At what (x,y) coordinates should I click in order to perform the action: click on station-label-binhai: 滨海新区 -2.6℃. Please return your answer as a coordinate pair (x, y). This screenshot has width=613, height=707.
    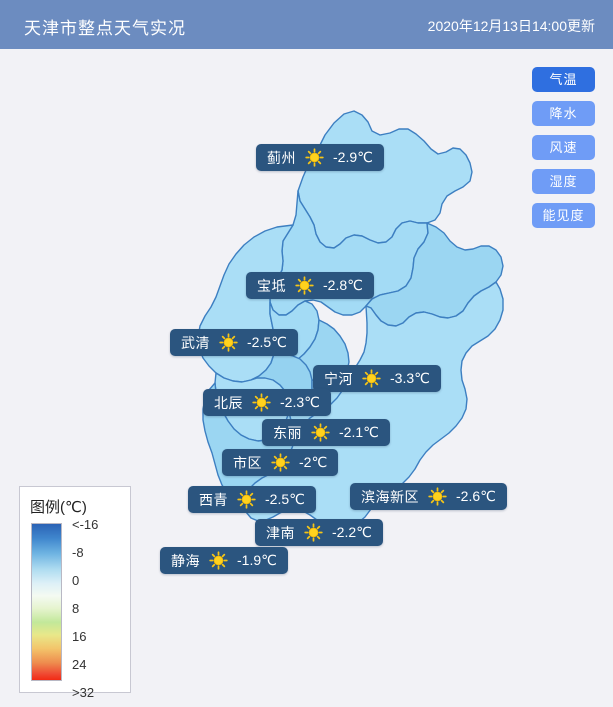
    Looking at the image, I should click on (428, 496).